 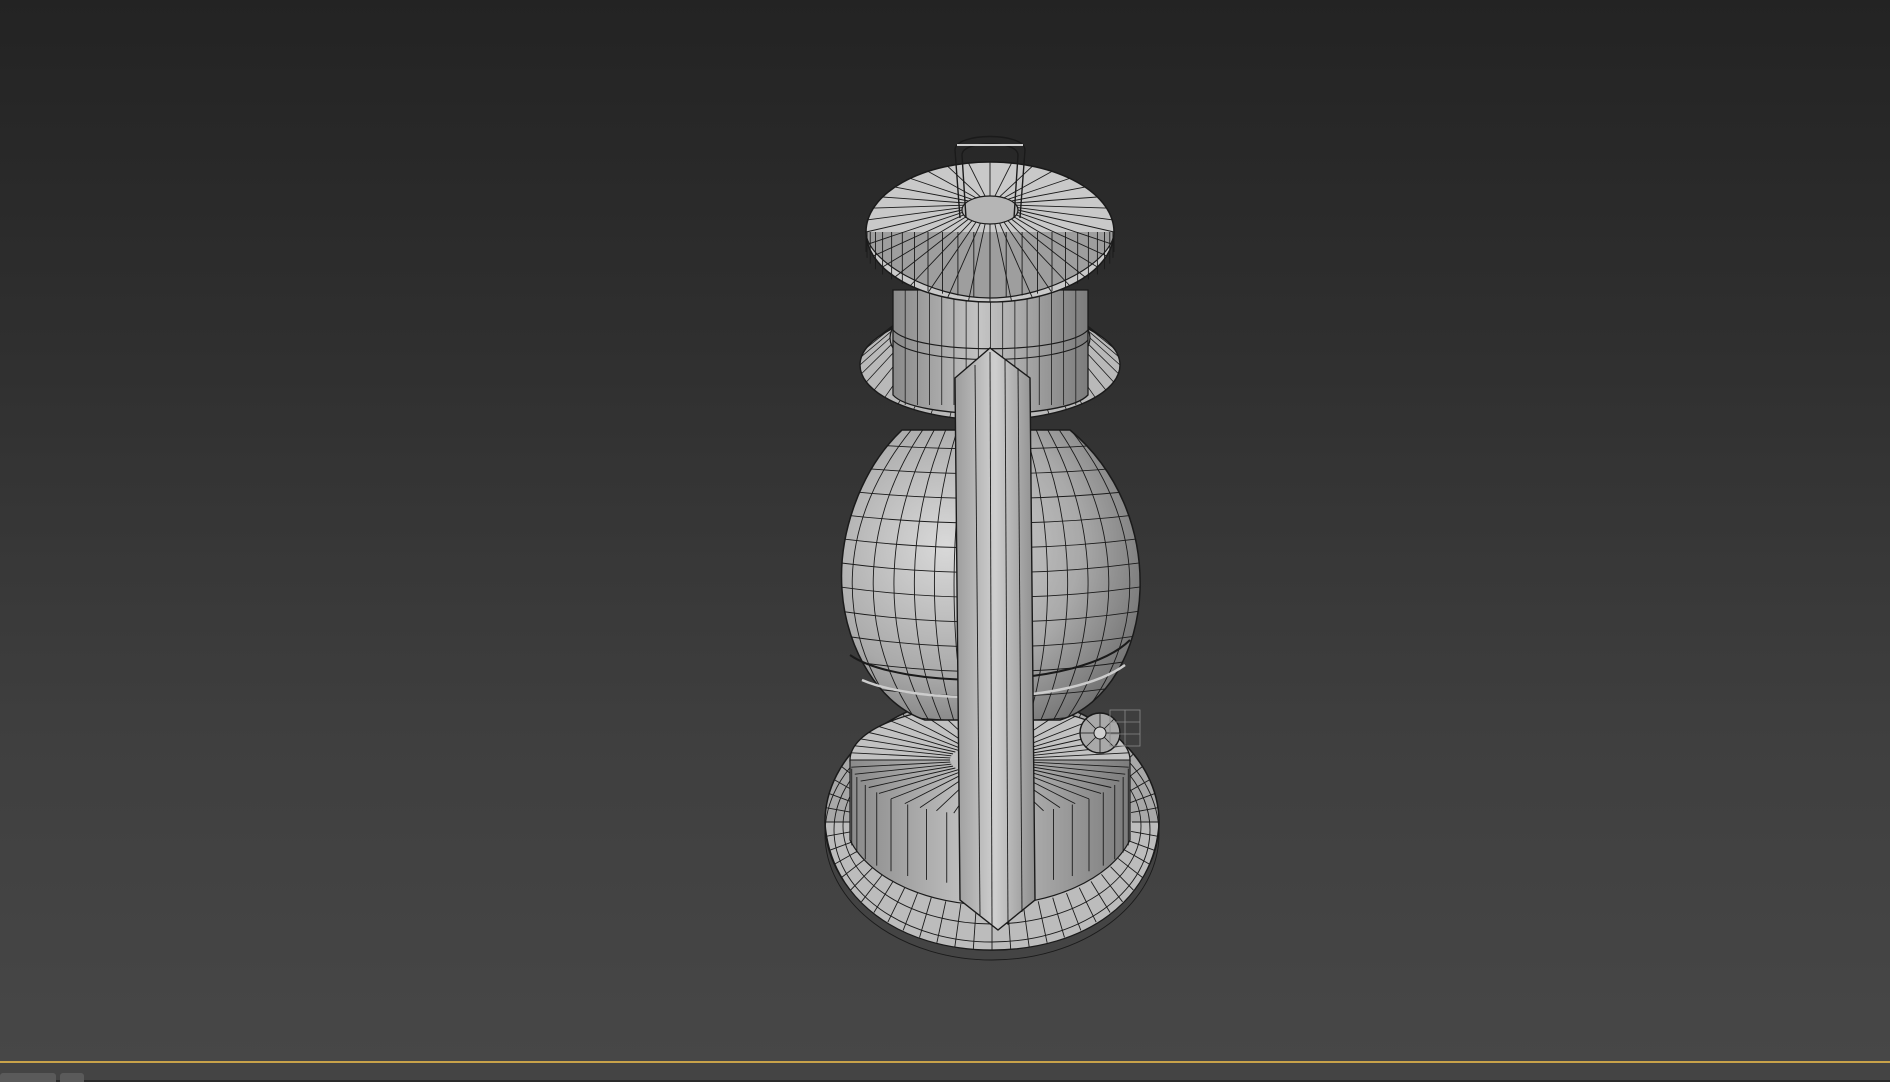 What do you see at coordinates (990, 232) in the screenshot?
I see `lantern-top-cap` at bounding box center [990, 232].